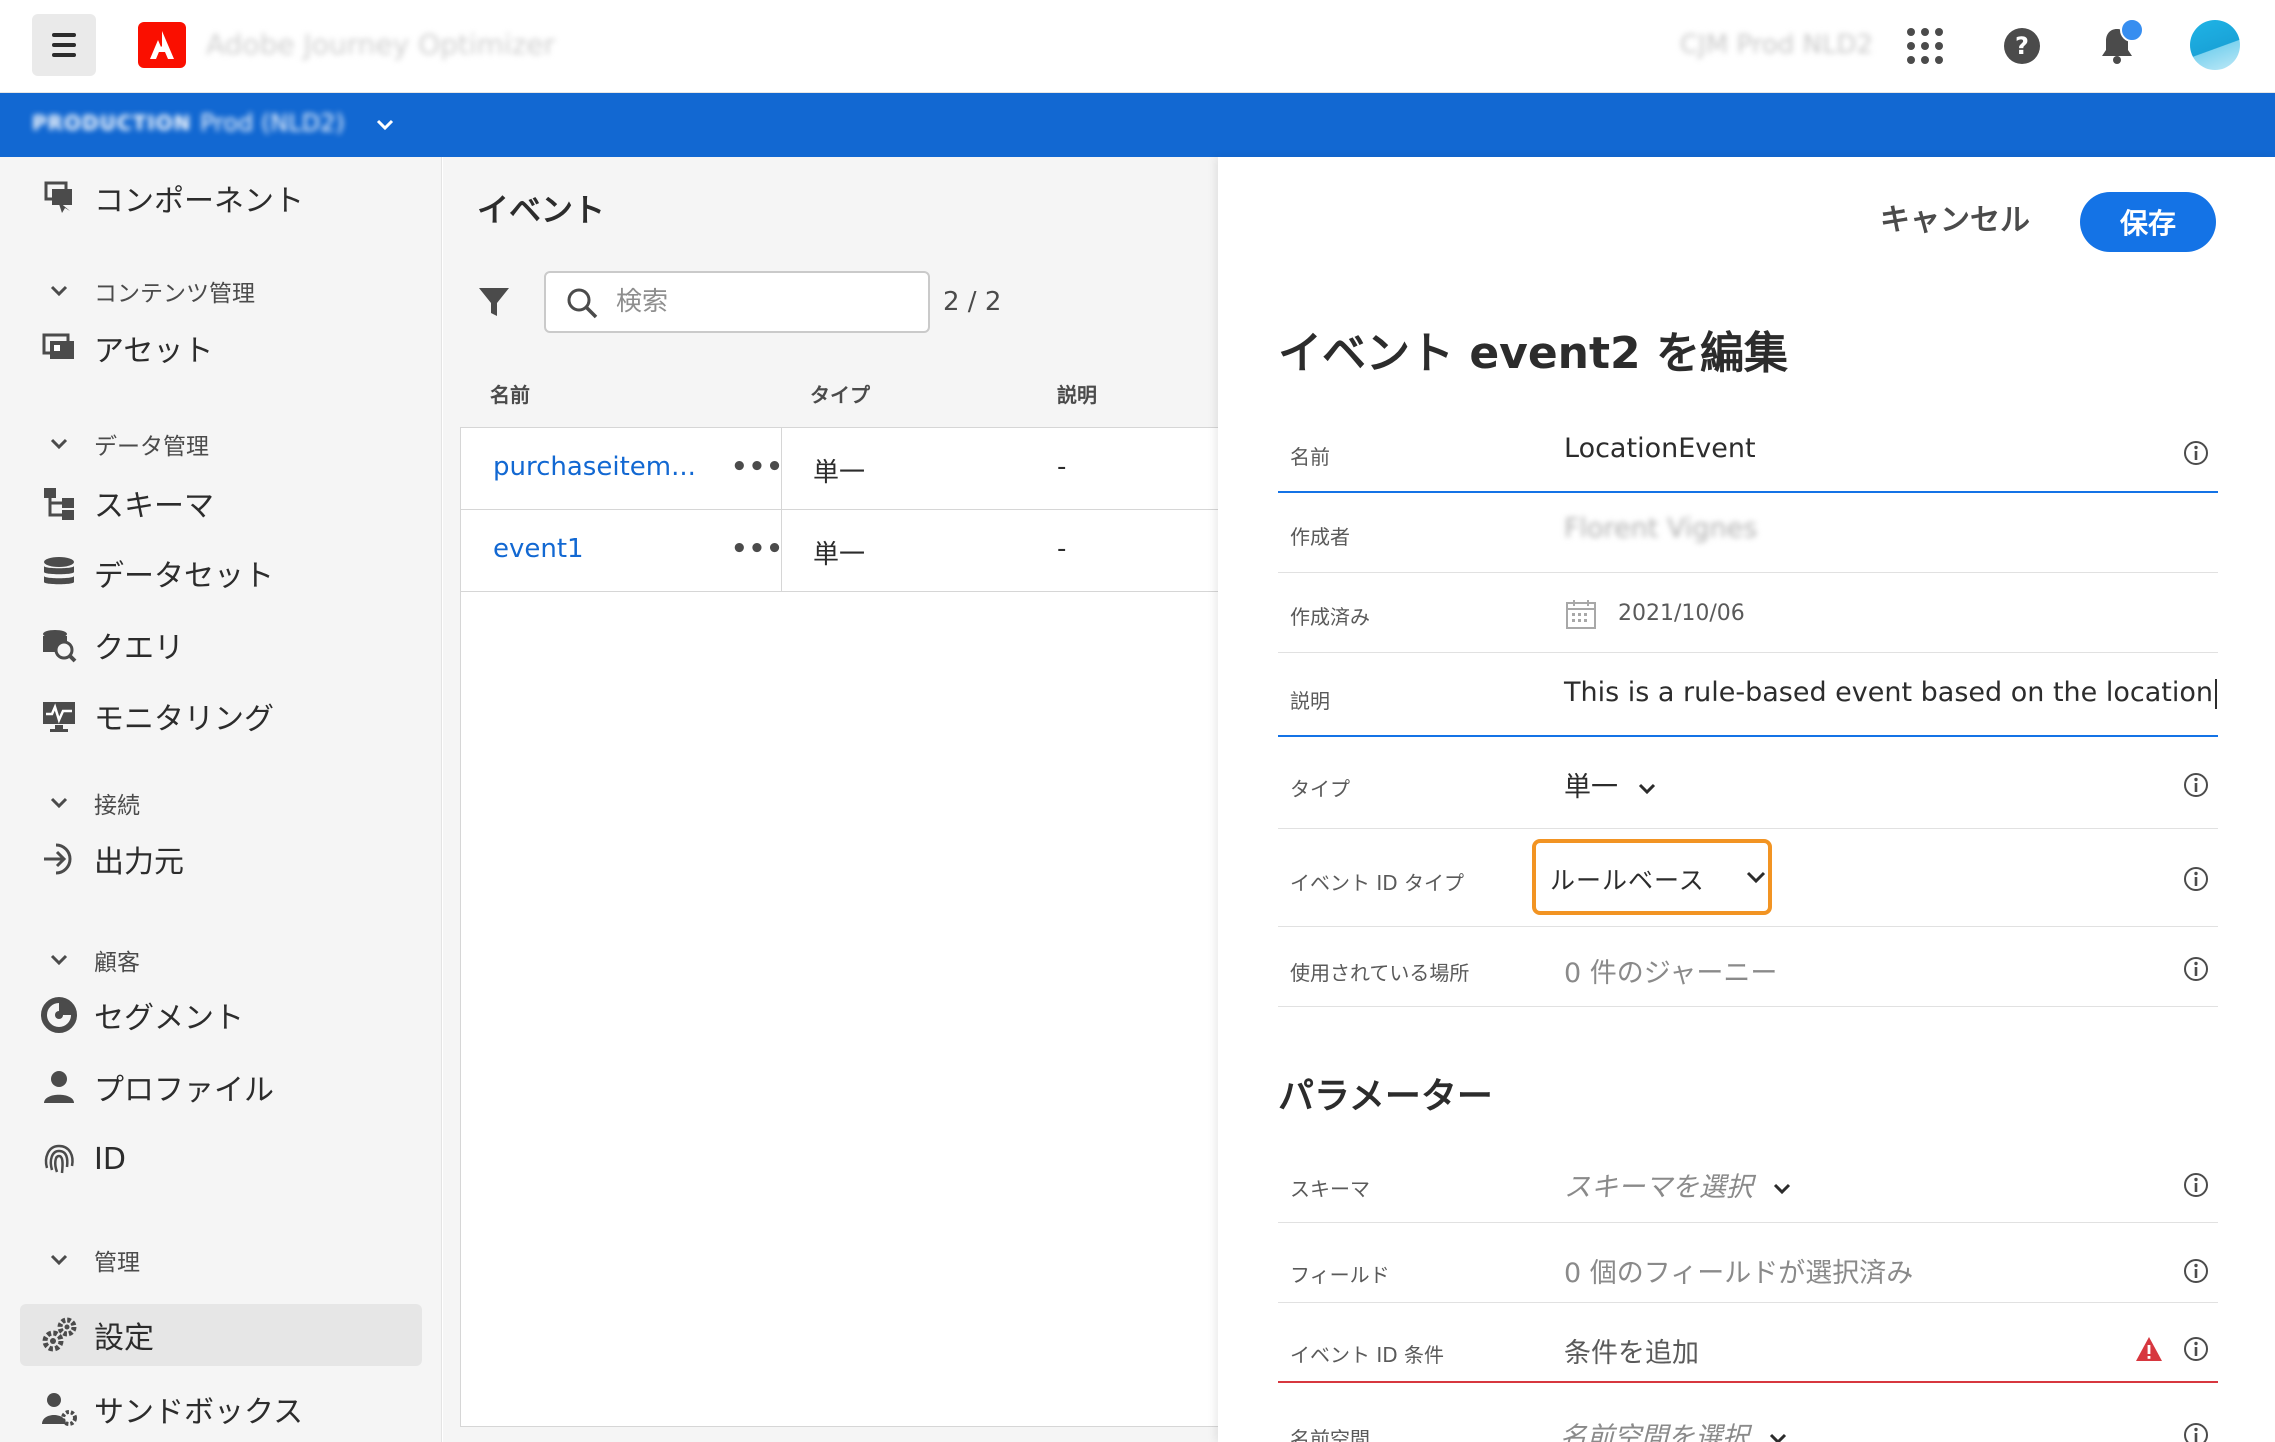 Image resolution: width=2275 pixels, height=1442 pixels. Describe the element at coordinates (840, 393) in the screenshot. I see `column-header-type: タイプ` at that location.